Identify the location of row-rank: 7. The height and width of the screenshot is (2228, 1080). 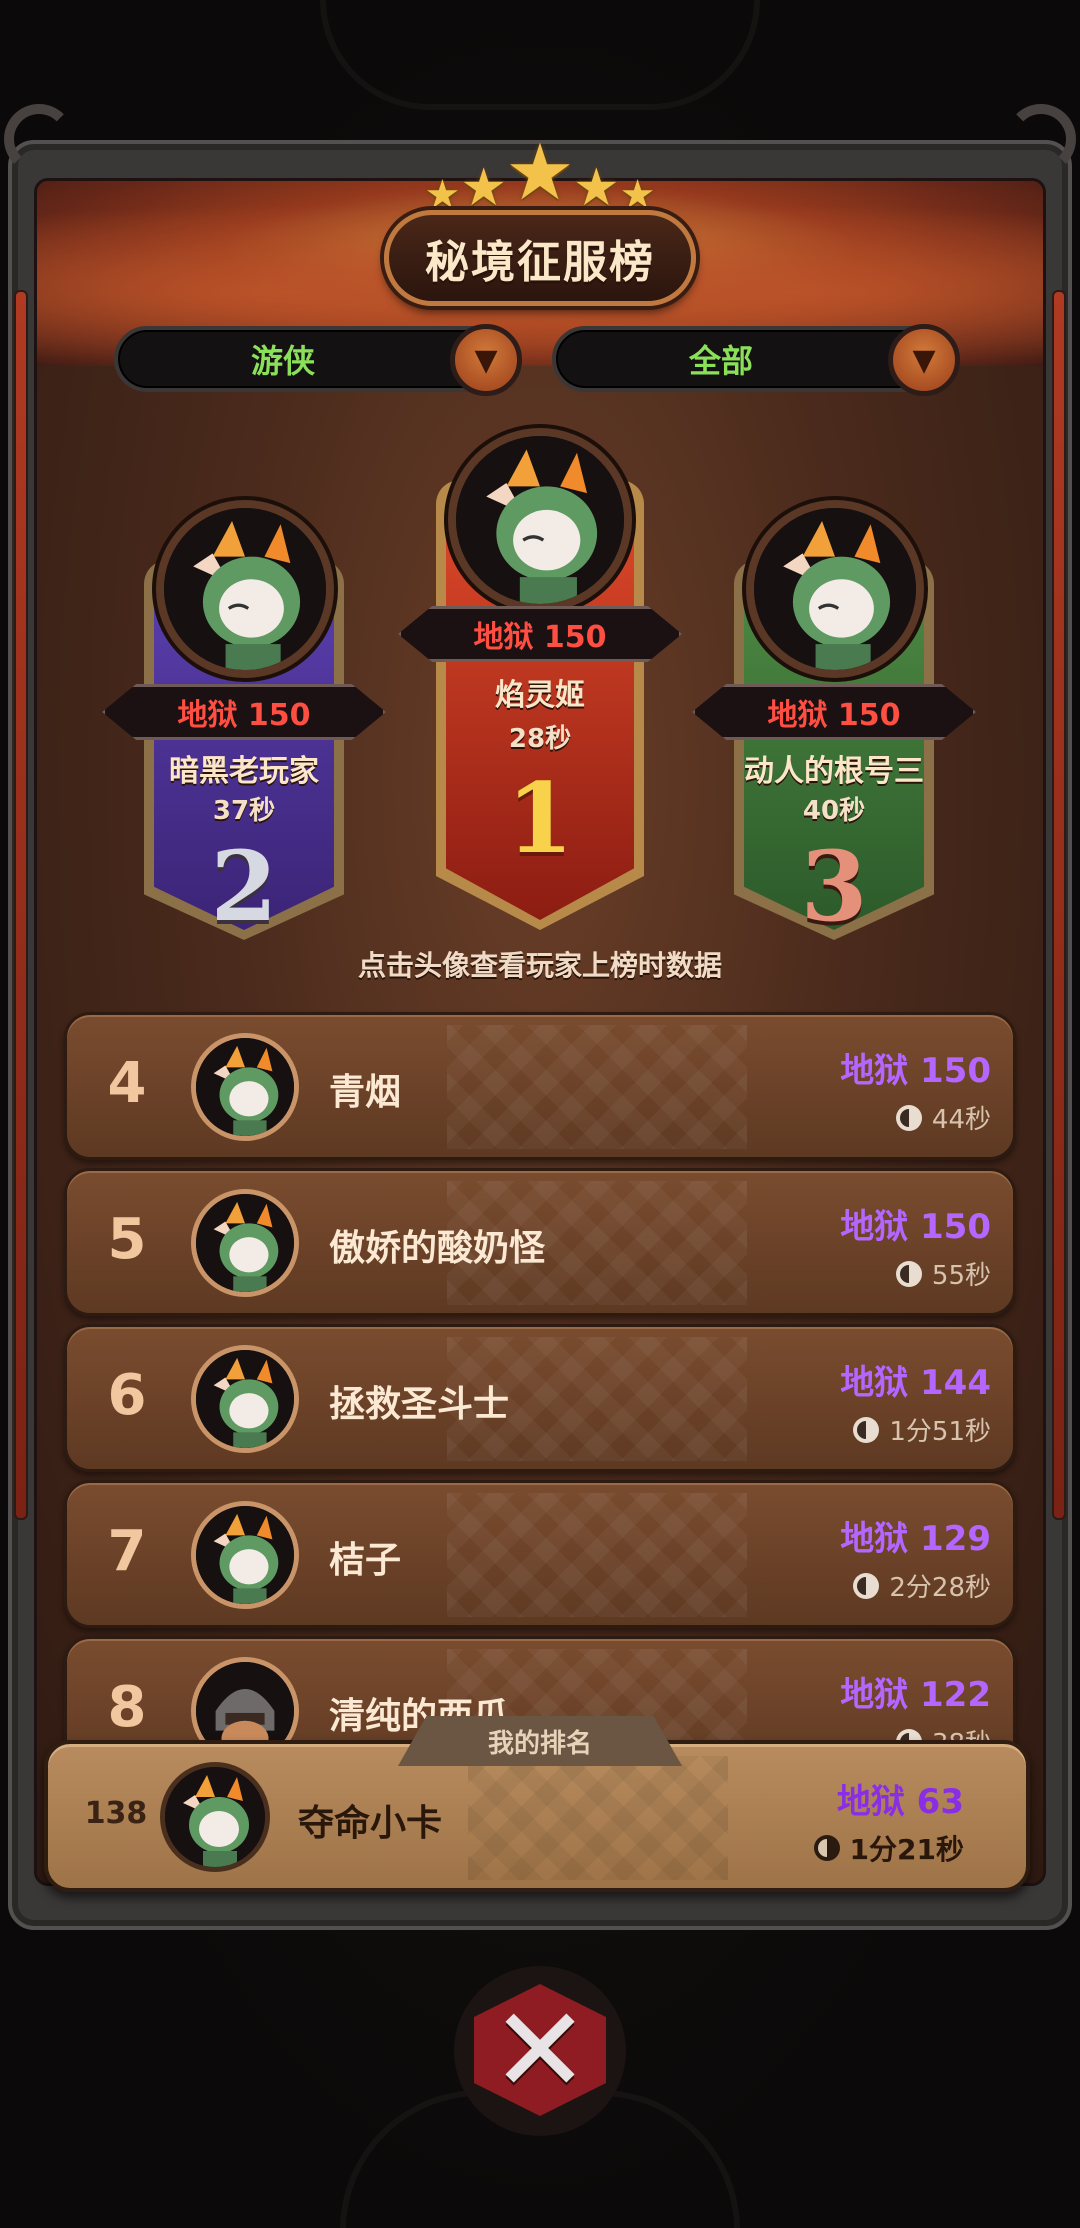
(127, 1551).